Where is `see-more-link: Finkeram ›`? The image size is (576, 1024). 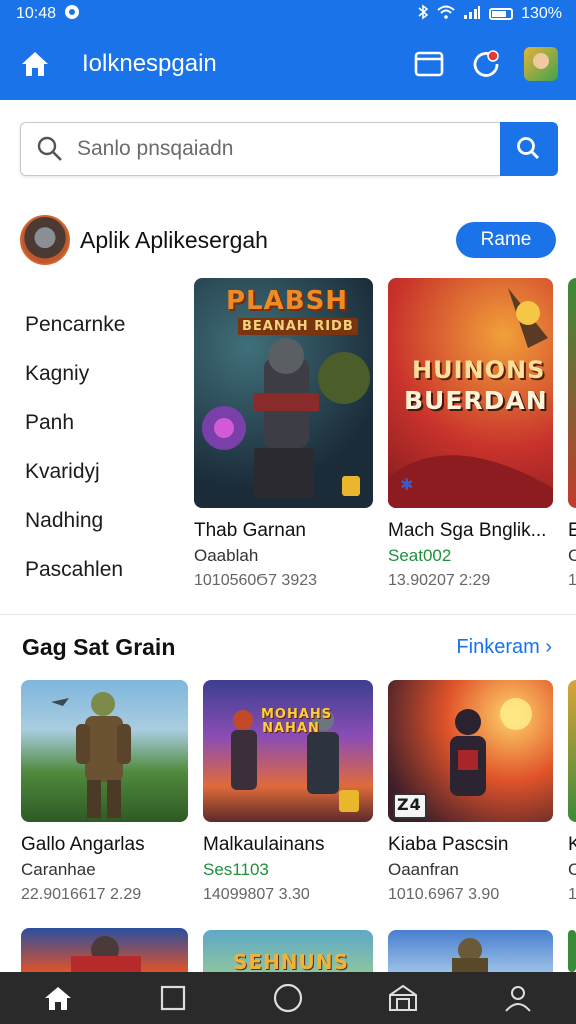 see-more-link: Finkeram › is located at coordinates (504, 647).